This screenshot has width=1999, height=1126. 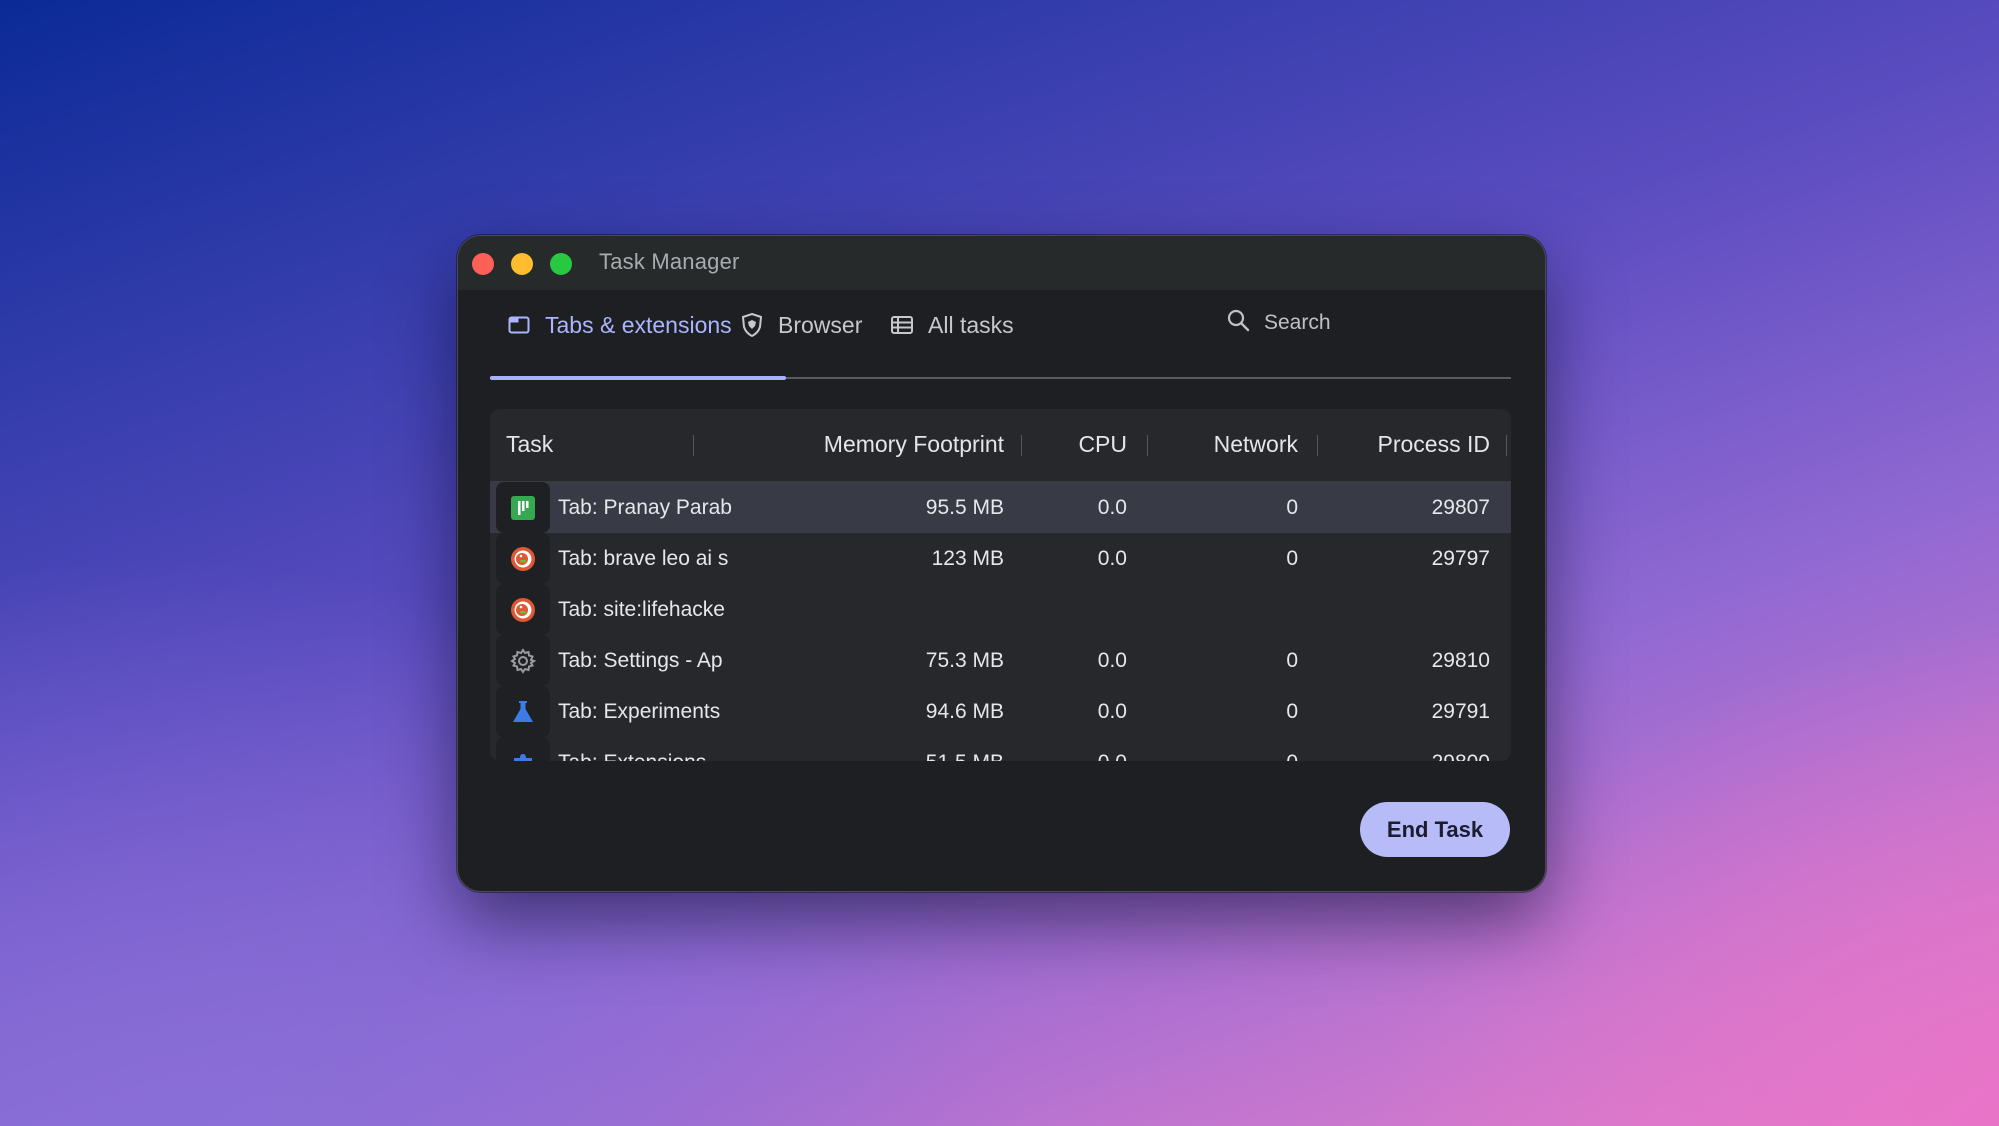 What do you see at coordinates (964, 711) in the screenshot?
I see `memory-value: 94.6 MB` at bounding box center [964, 711].